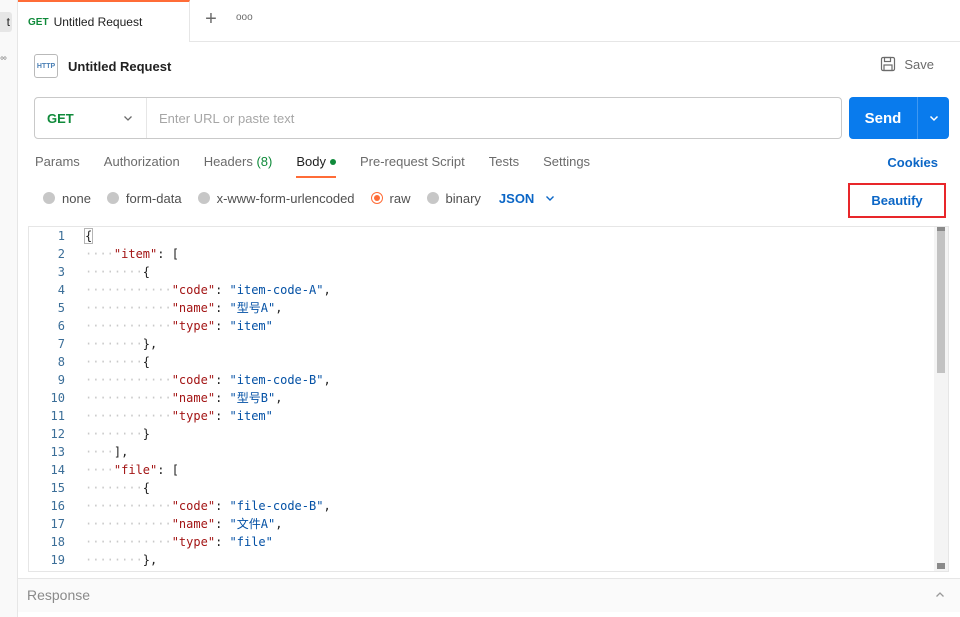 This screenshot has width=960, height=617. Describe the element at coordinates (527, 198) in the screenshot. I see `raw-language-select: JSON` at that location.